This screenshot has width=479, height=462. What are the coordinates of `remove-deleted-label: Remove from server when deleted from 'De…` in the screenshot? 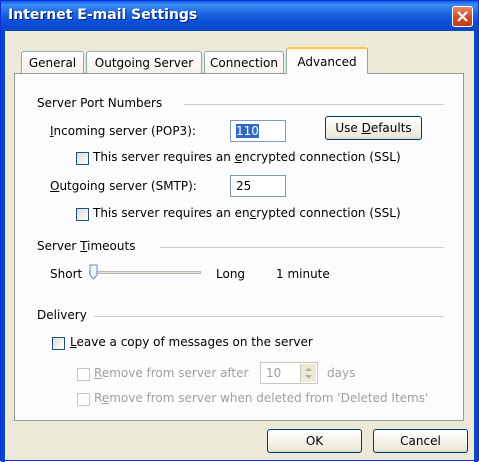 It's located at (261, 398).